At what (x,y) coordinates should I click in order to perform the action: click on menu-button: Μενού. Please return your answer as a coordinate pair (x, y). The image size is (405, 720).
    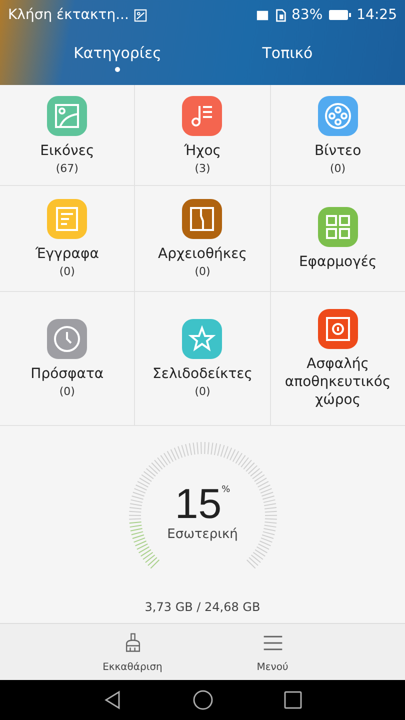
    Looking at the image, I should click on (272, 652).